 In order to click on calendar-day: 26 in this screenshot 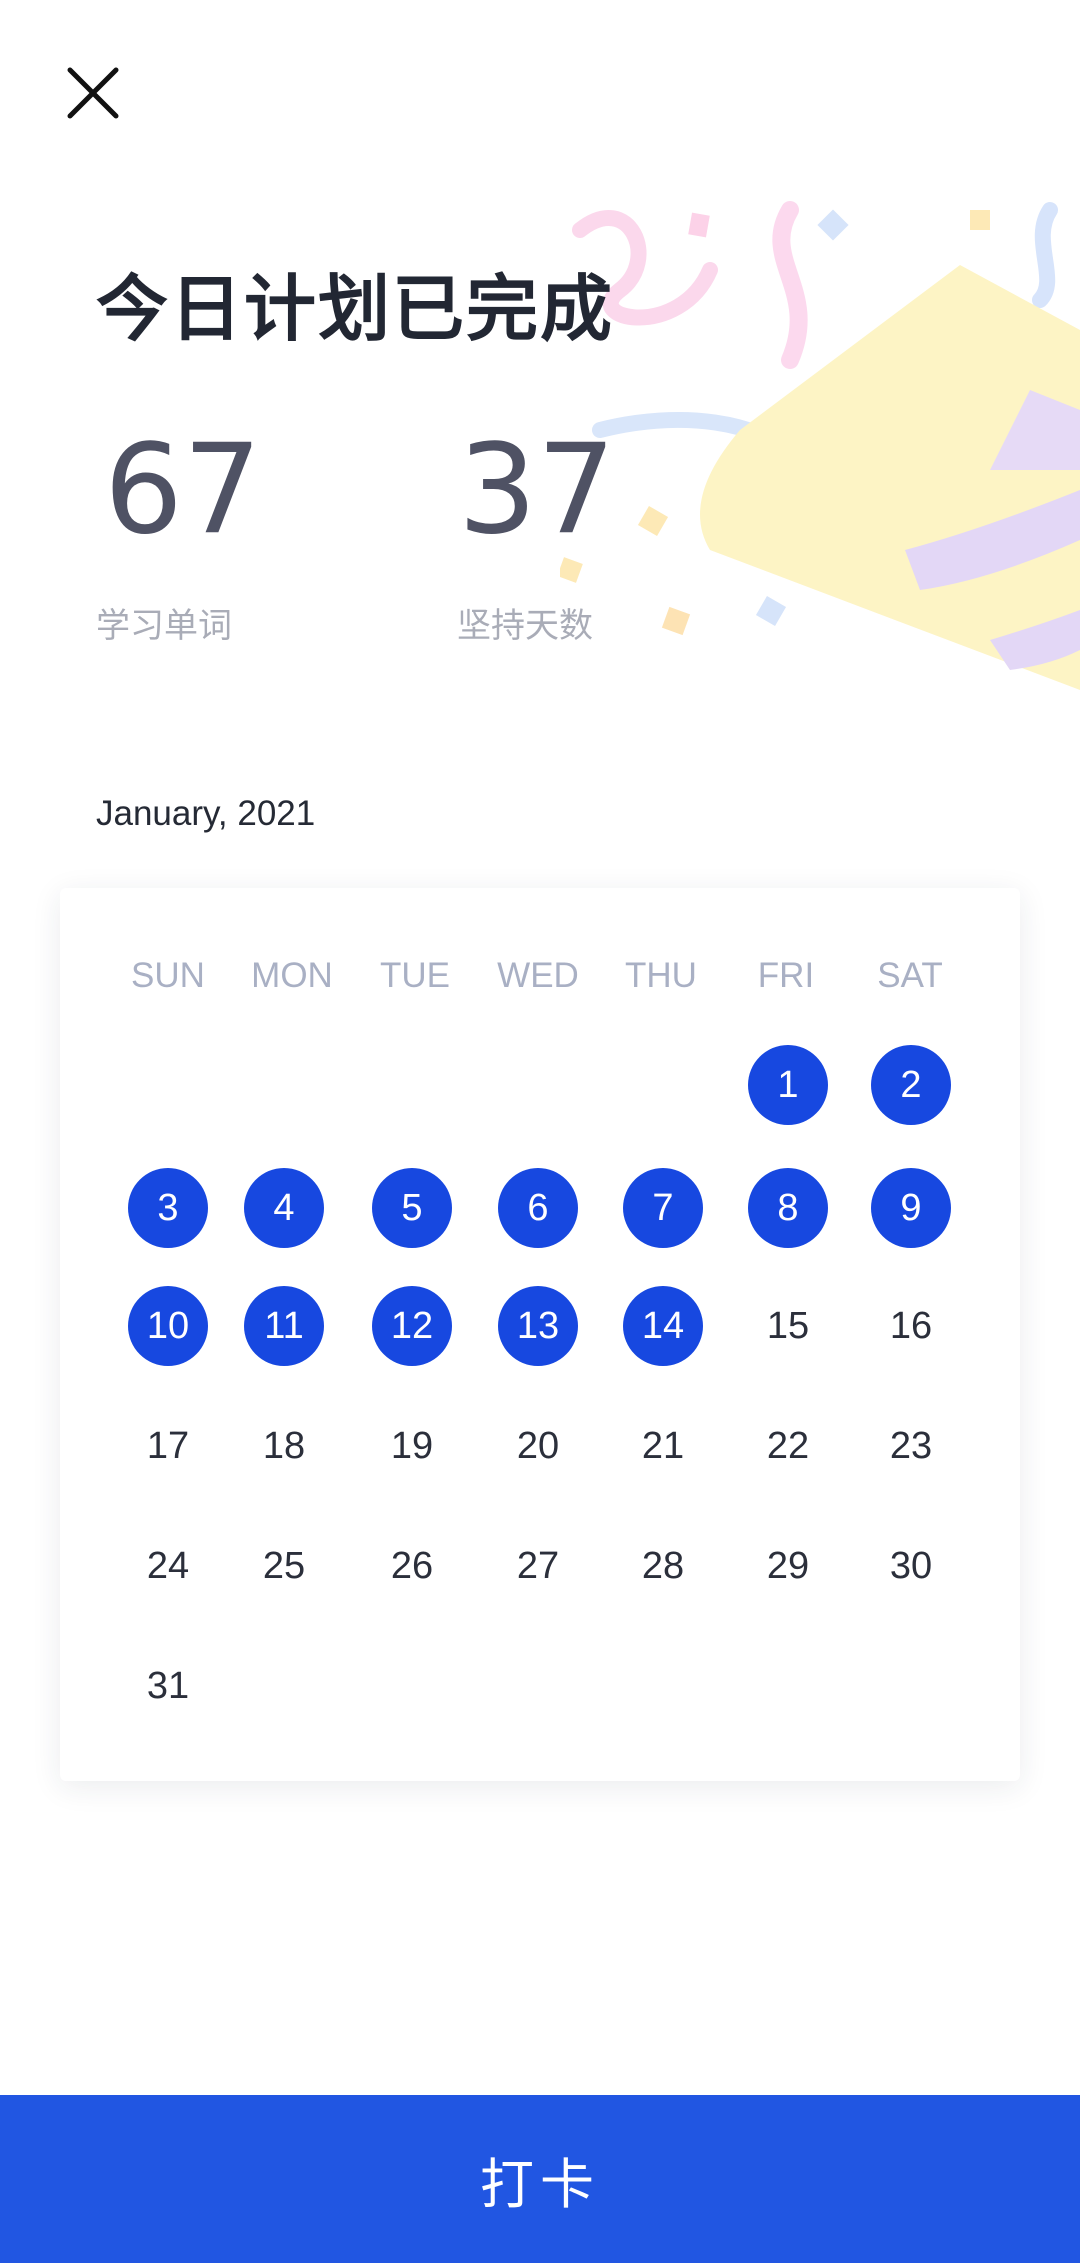, I will do `click(412, 1566)`.